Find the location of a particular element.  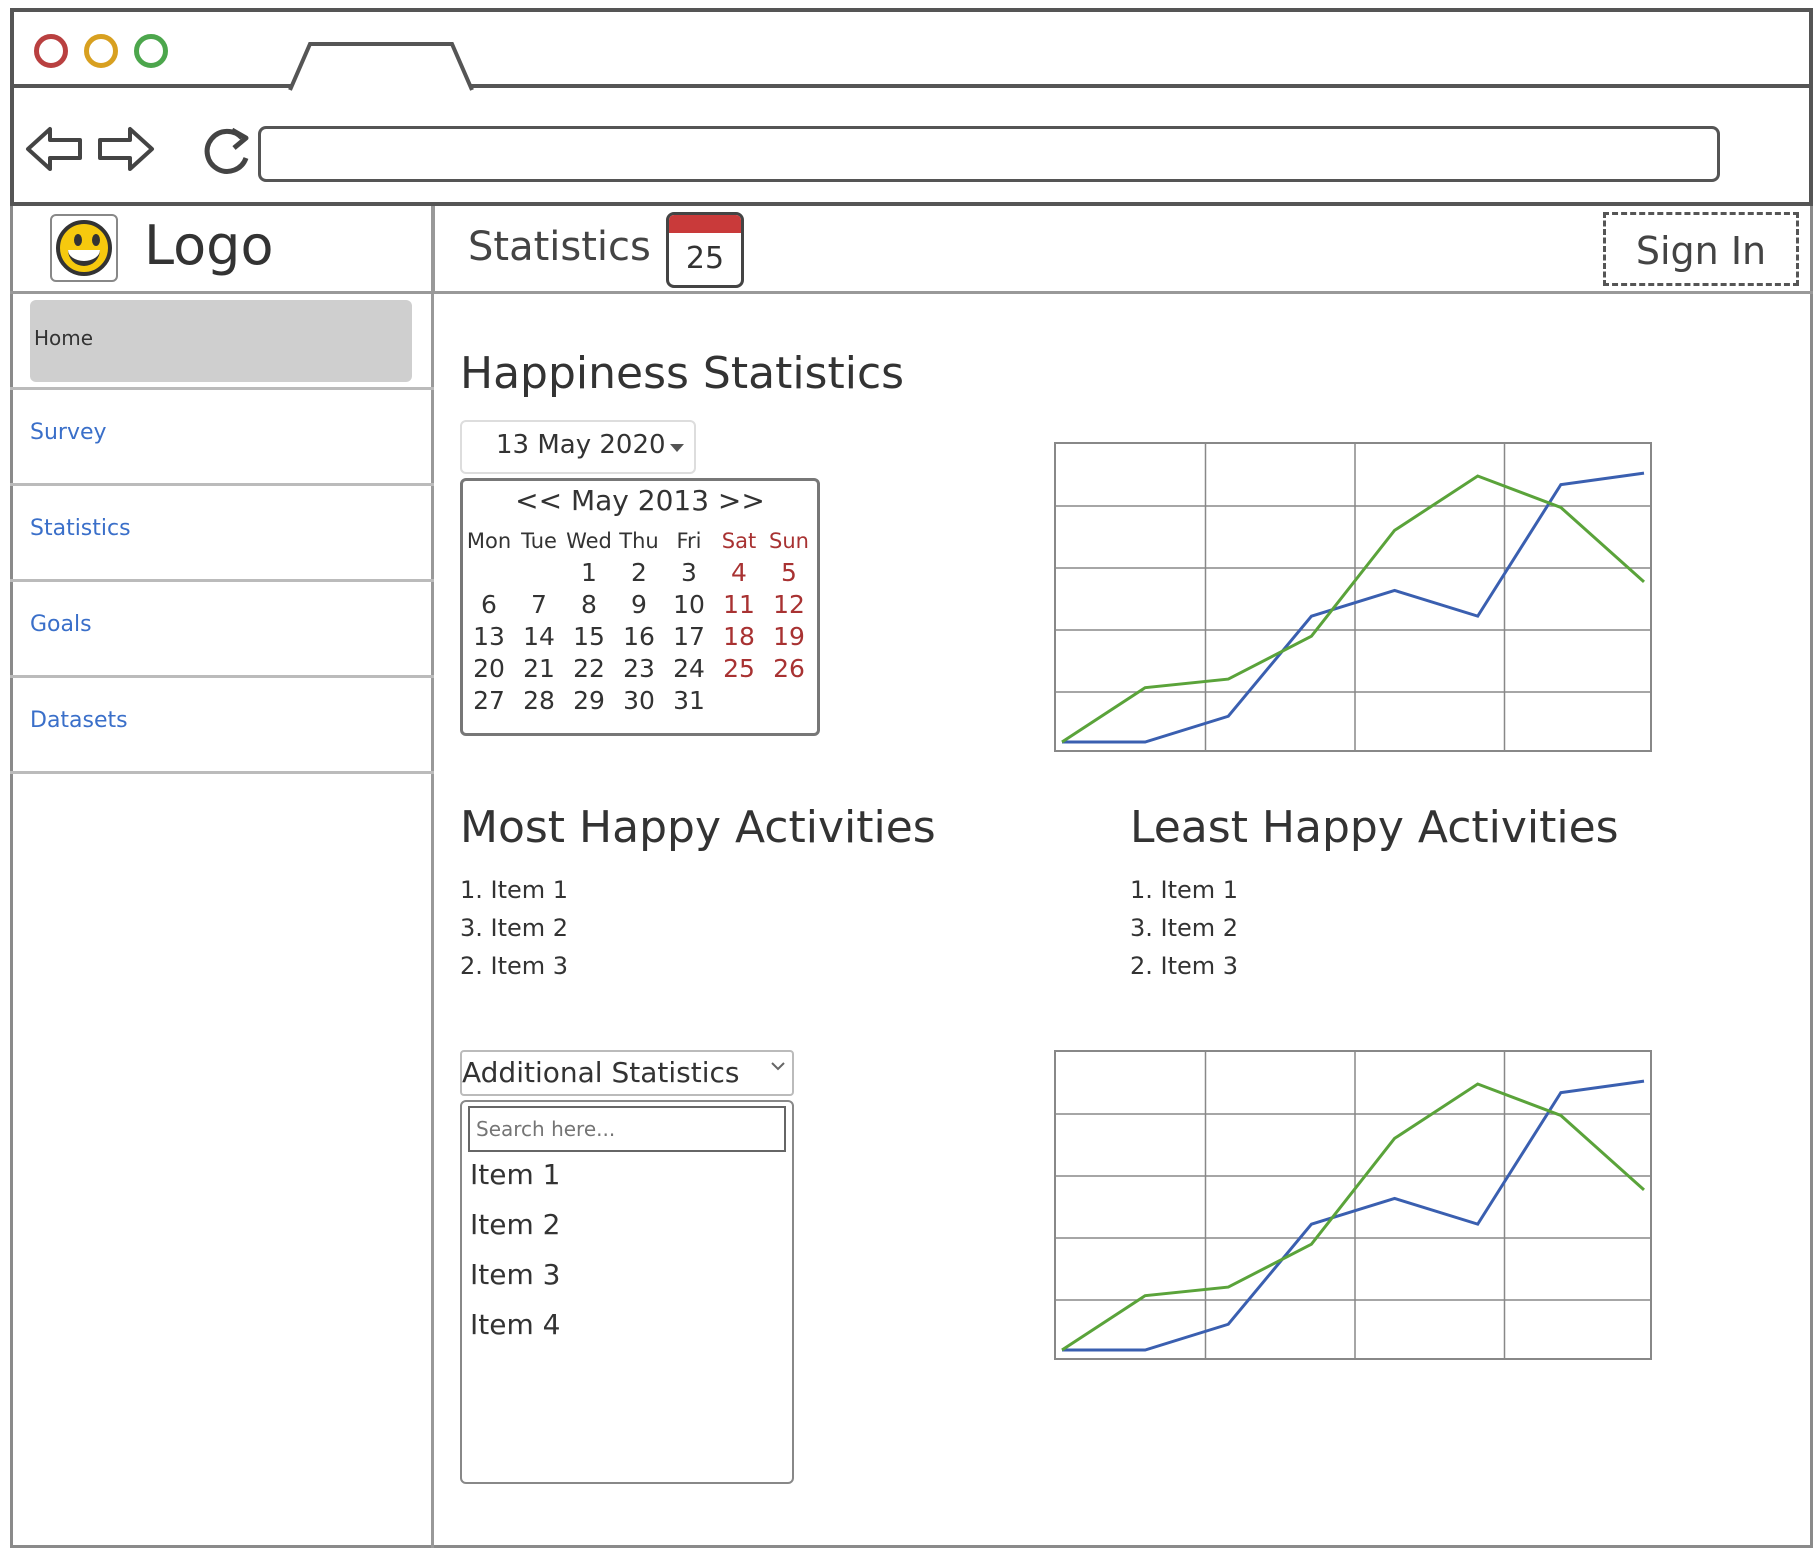

sidebar-item-datasets: Datasets is located at coordinates (222, 726).